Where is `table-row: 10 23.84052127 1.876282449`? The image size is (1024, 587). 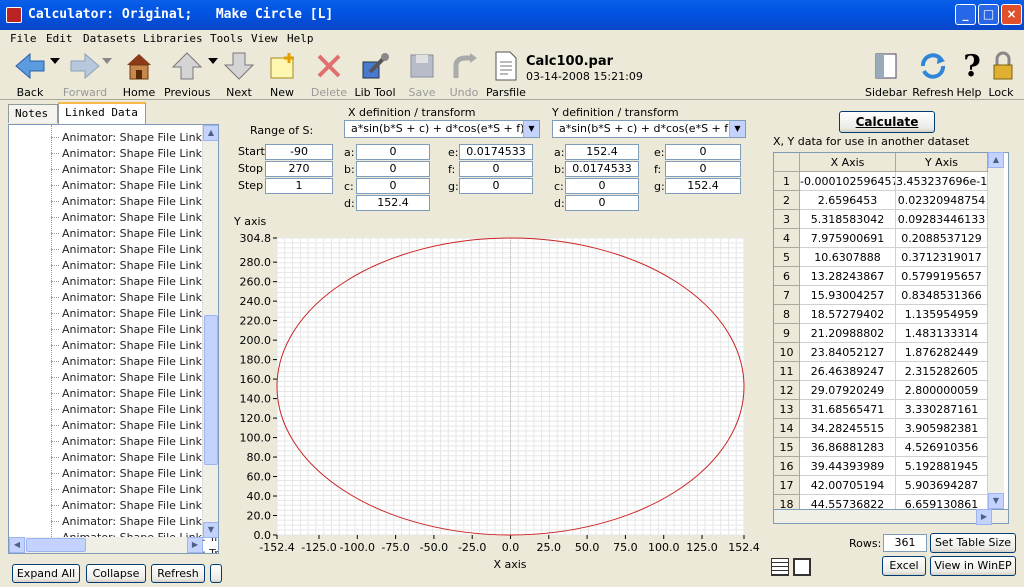
table-row: 10 23.84052127 1.876282449 is located at coordinates (891, 352).